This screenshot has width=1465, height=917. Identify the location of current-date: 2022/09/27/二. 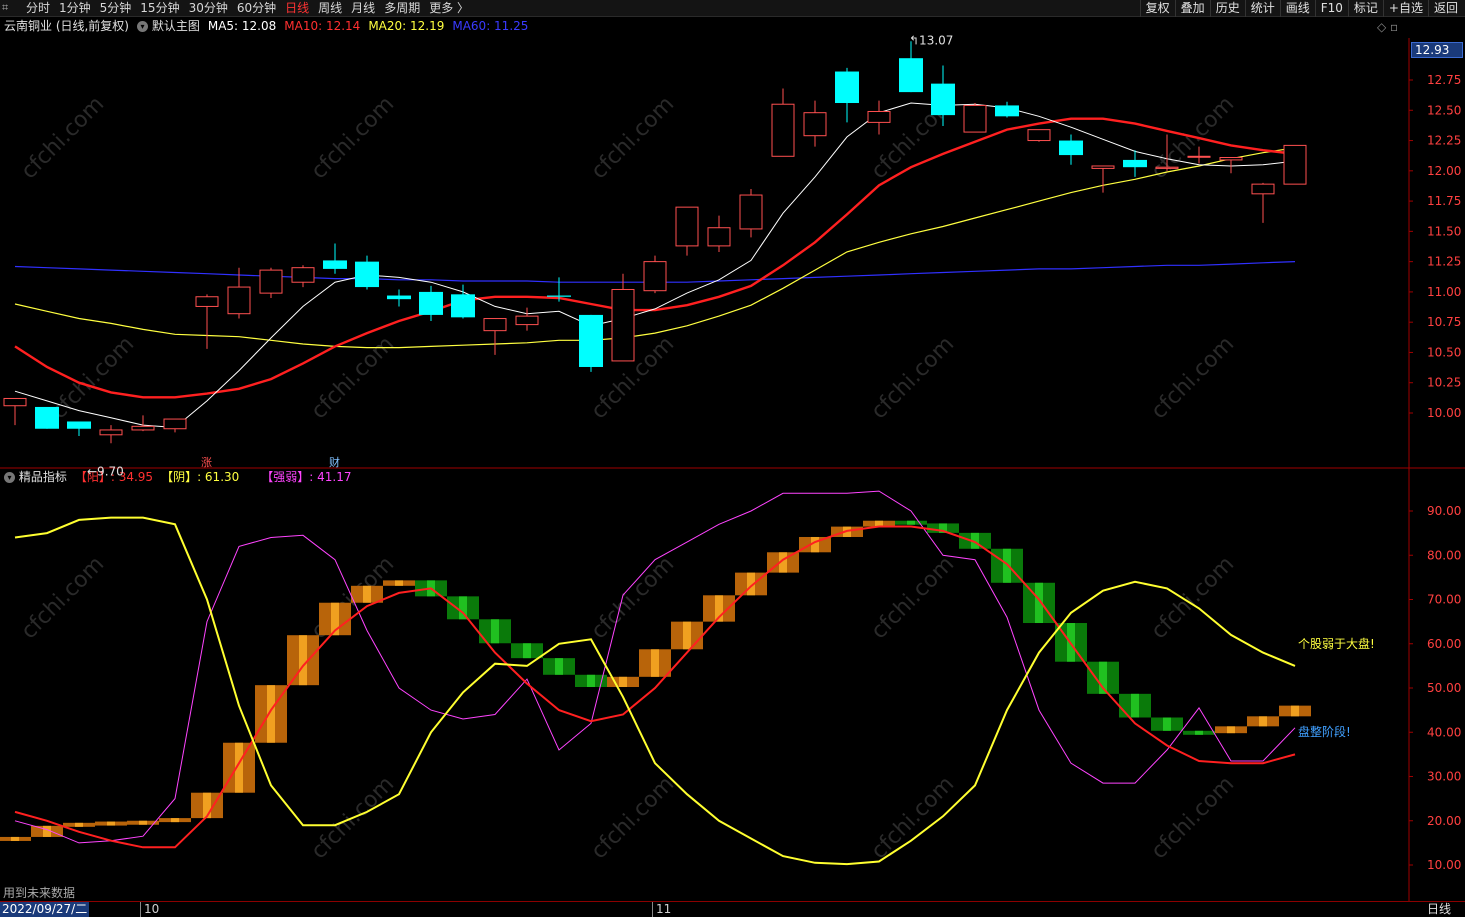
(45, 909).